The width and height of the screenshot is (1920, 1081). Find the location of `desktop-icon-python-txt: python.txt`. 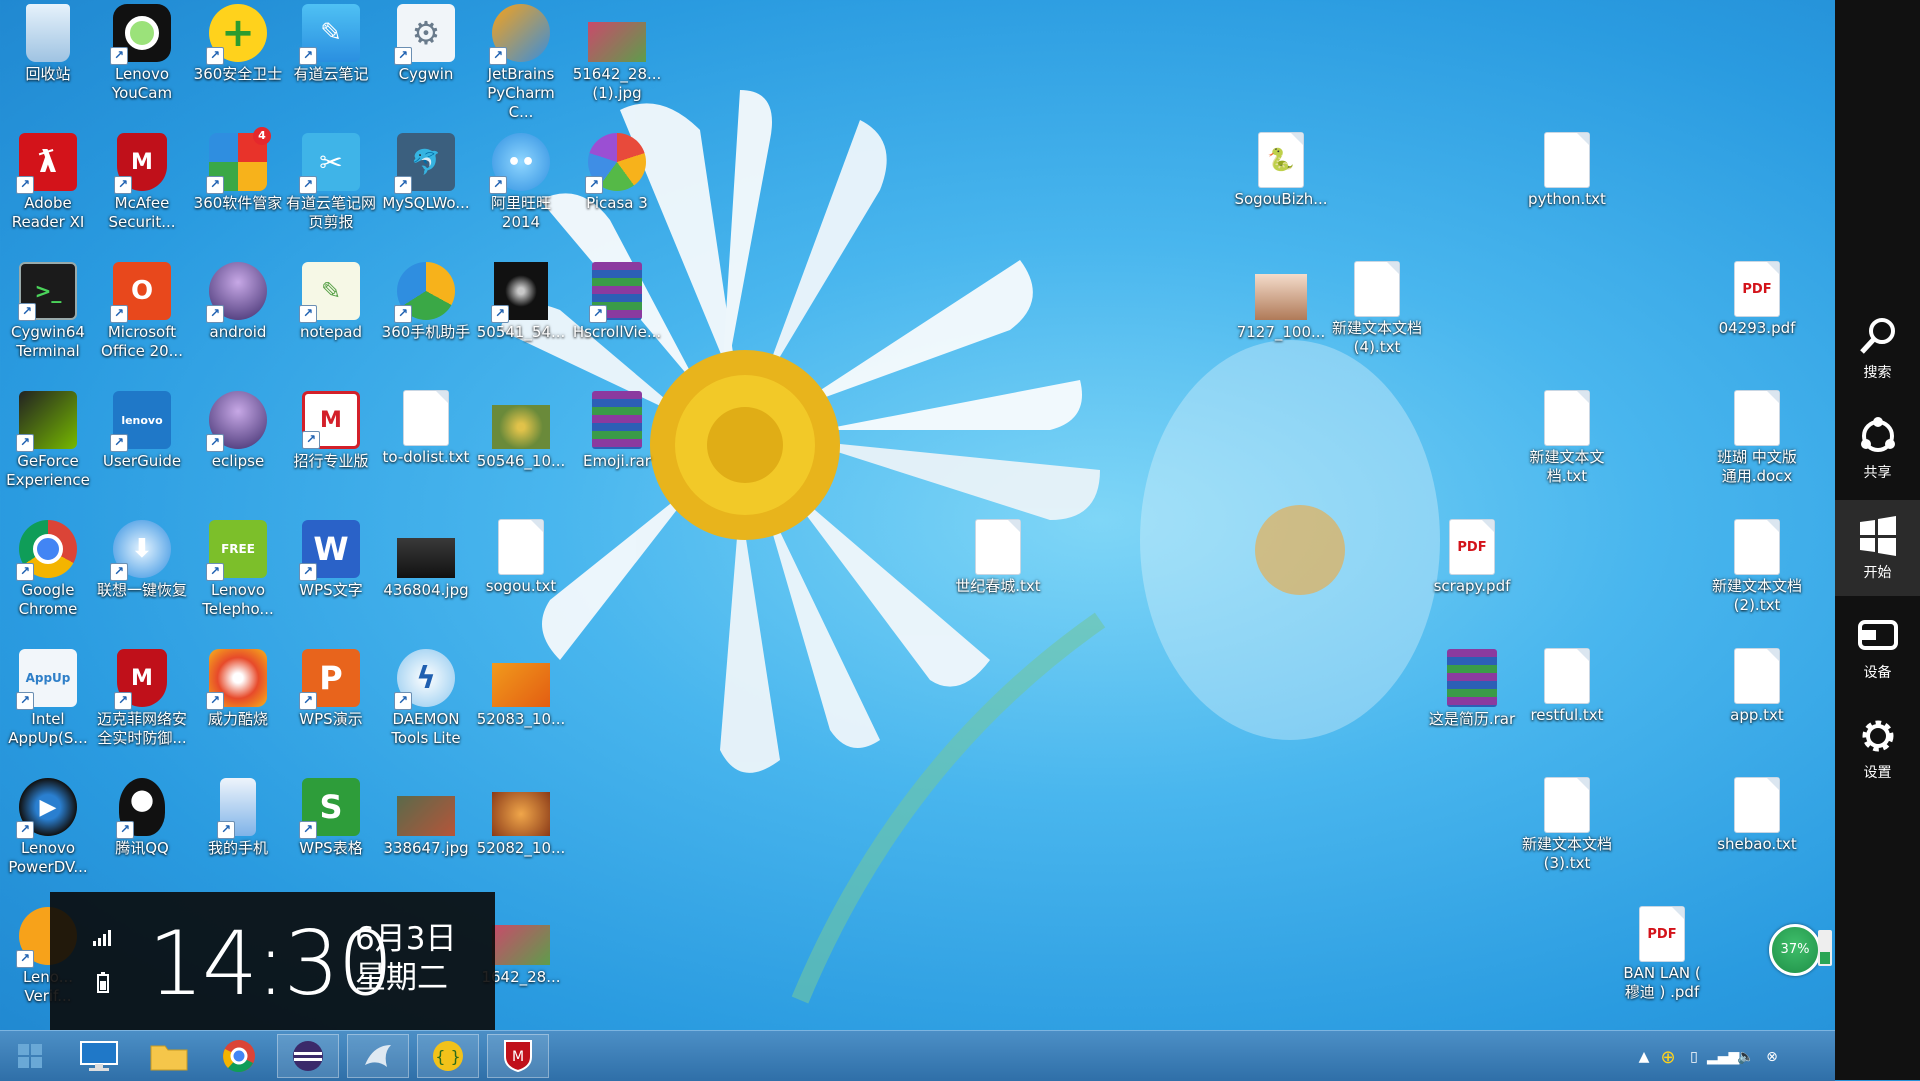

desktop-icon-python-txt: python.txt is located at coordinates (1567, 171).